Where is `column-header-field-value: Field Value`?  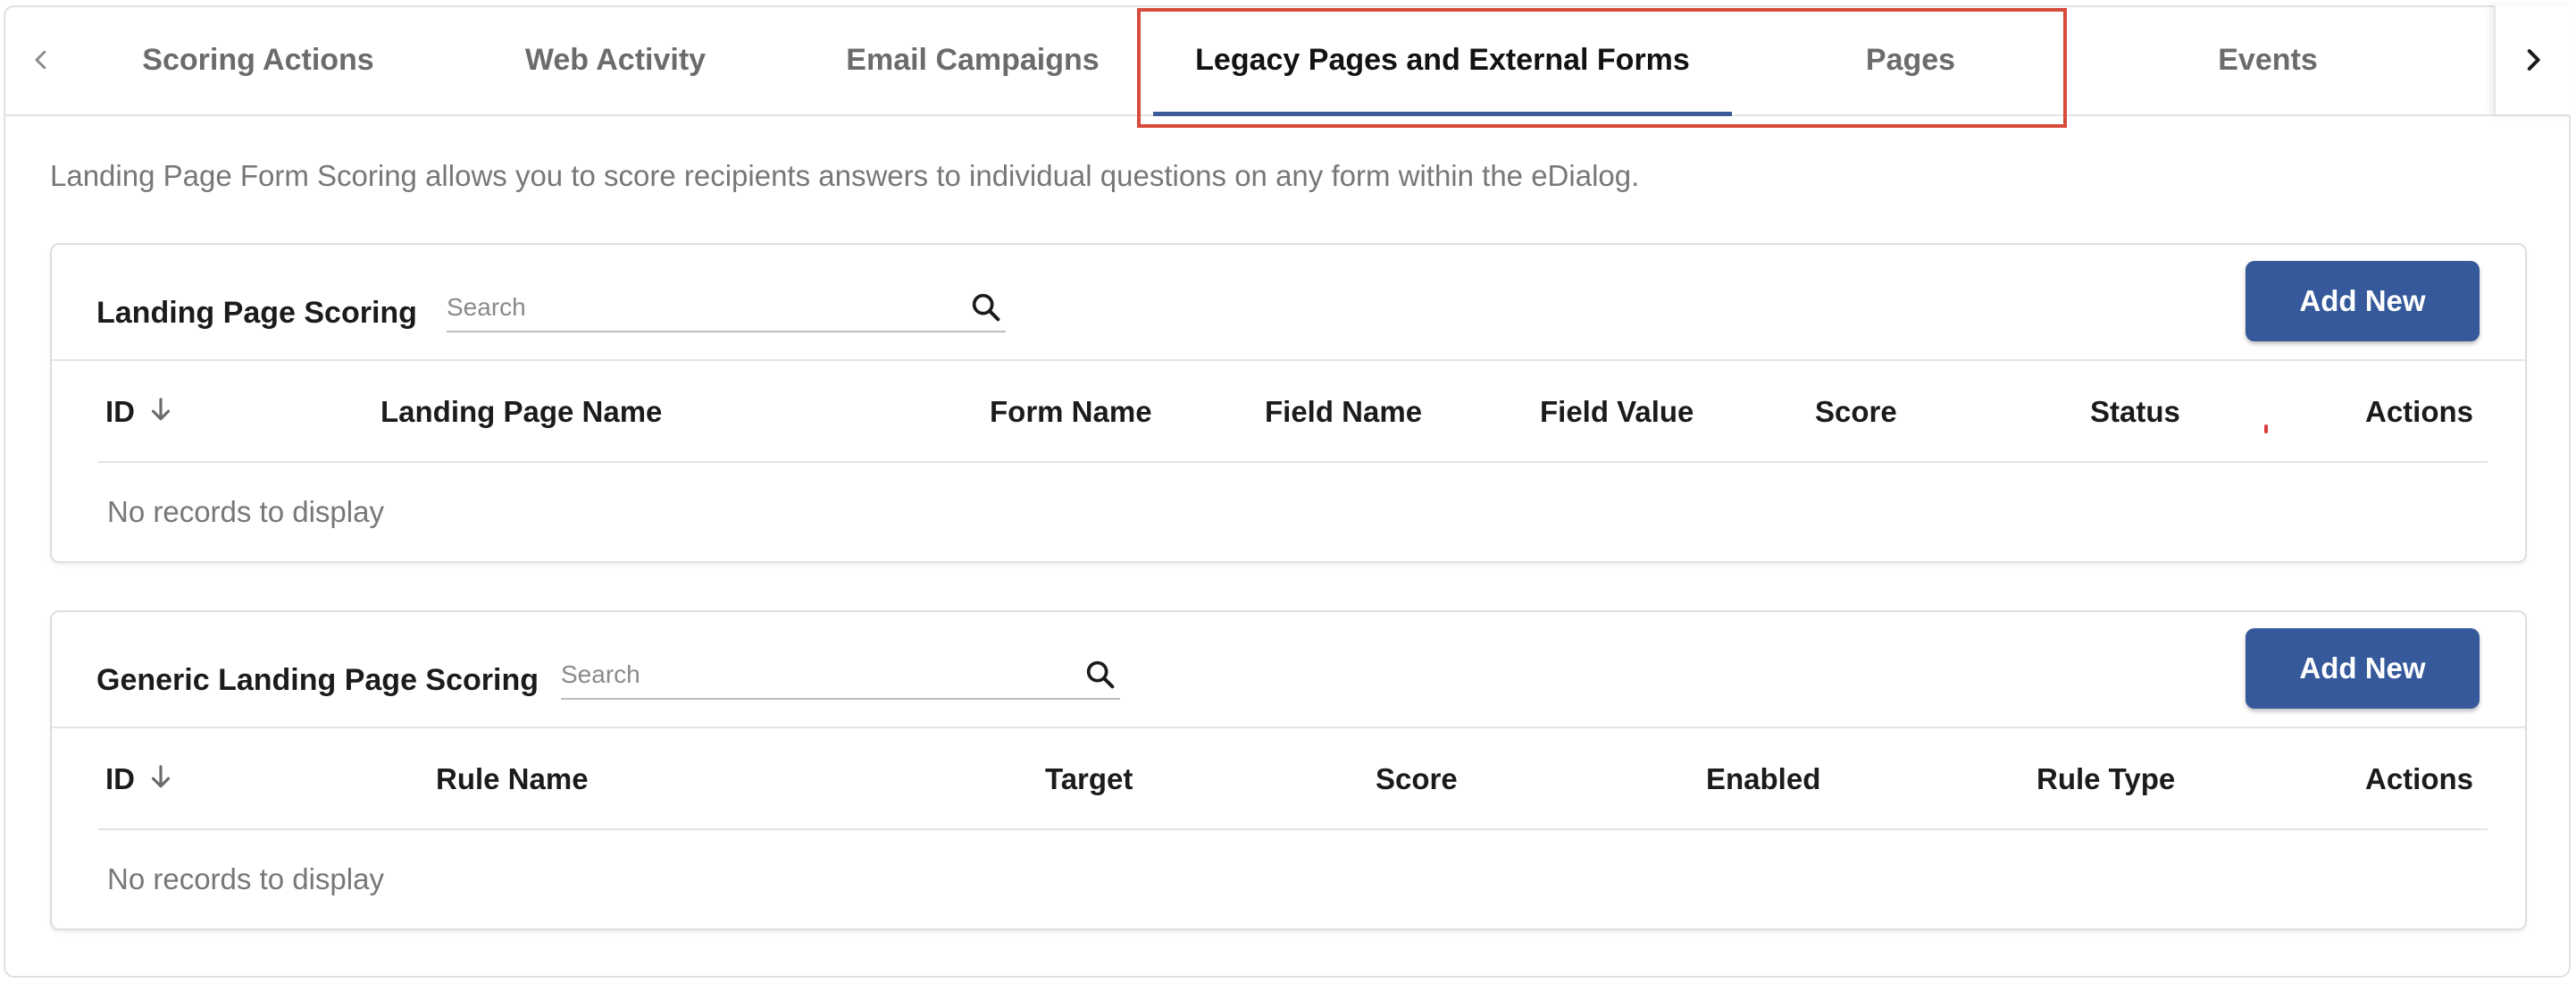
column-header-field-value: Field Value is located at coordinates (1617, 412).